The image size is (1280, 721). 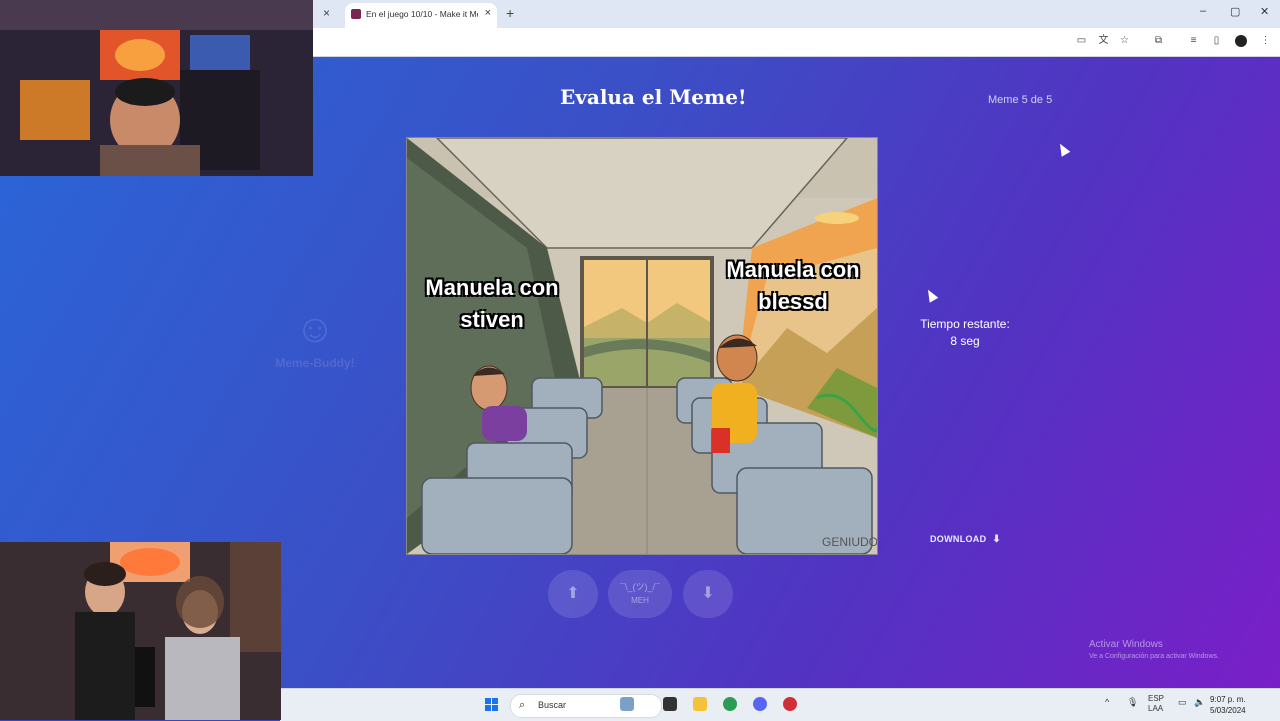 I want to click on activate-subtitle: Ve a Configuración para activar Windows., so click(x=1154, y=656).